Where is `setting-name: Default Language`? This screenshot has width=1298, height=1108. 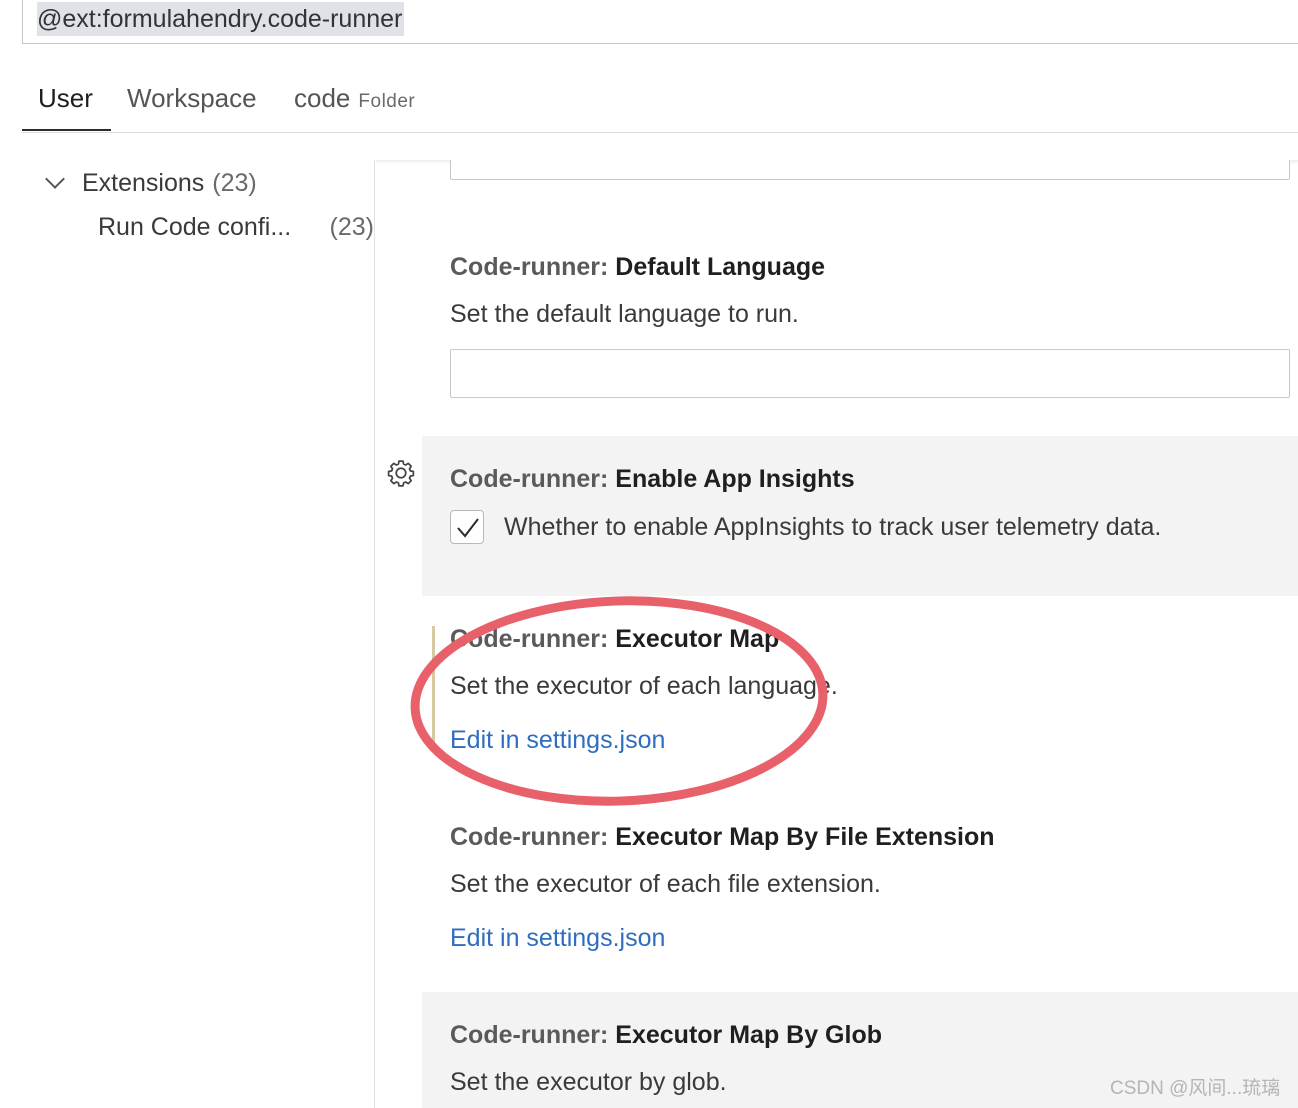 setting-name: Default Language is located at coordinates (720, 267).